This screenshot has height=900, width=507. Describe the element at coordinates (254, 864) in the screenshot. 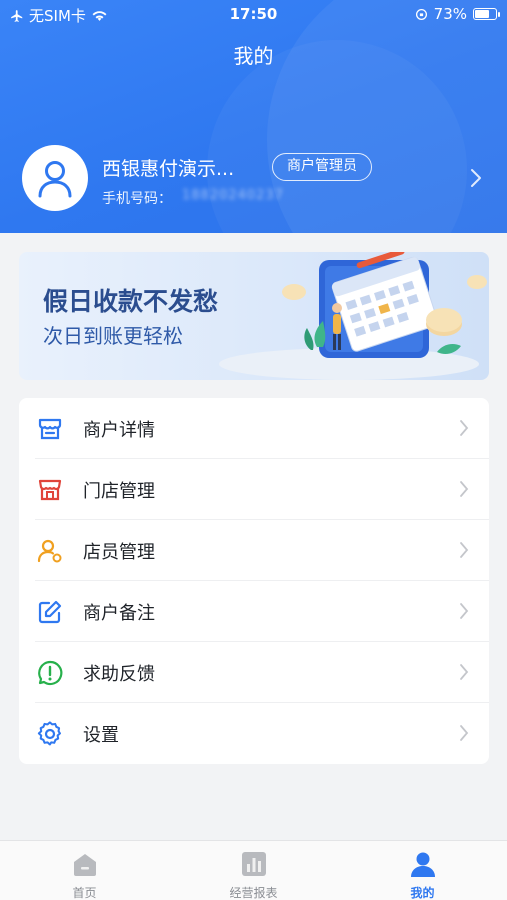

I see `report-icon` at that location.